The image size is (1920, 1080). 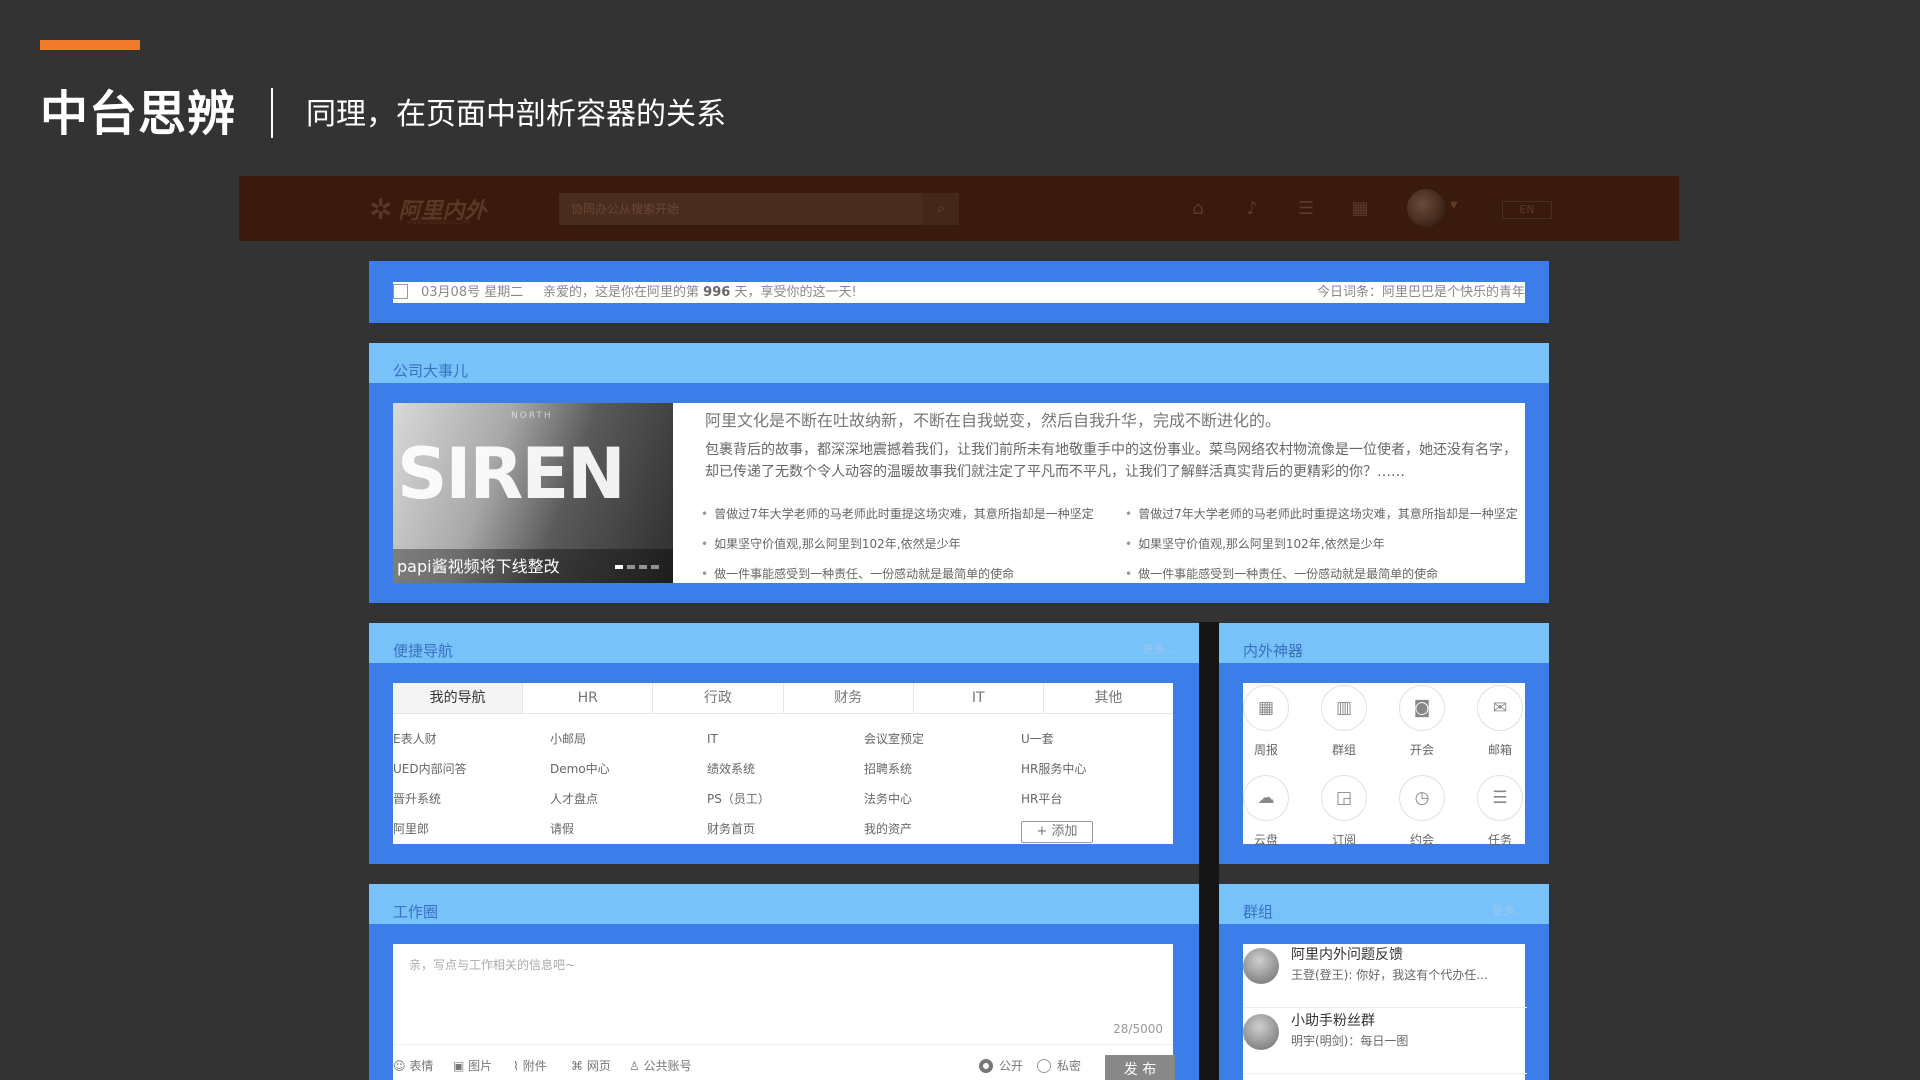 What do you see at coordinates (1500, 811) in the screenshot?
I see `tool-task: ☰ 任务` at bounding box center [1500, 811].